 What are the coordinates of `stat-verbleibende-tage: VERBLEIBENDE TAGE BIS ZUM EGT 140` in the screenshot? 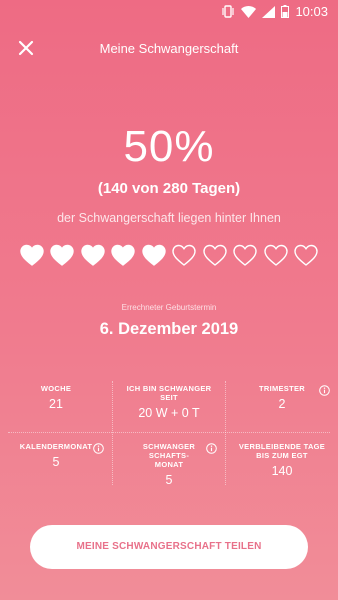 It's located at (282, 461).